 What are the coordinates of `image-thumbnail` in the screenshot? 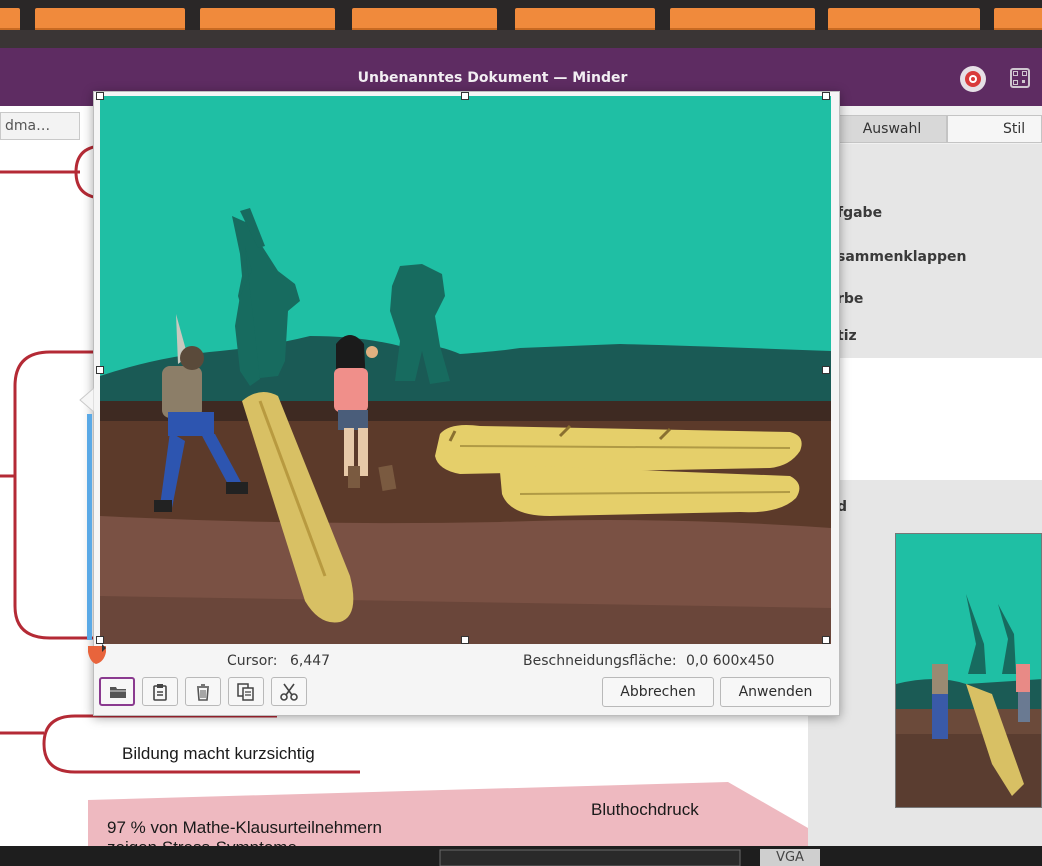 It's located at (968, 670).